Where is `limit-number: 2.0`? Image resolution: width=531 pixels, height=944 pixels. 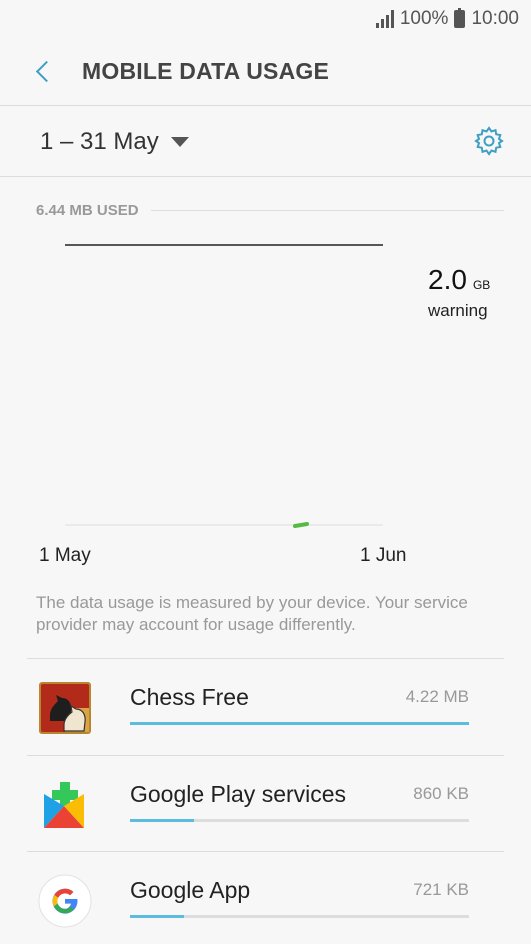 limit-number: 2.0 is located at coordinates (447, 279).